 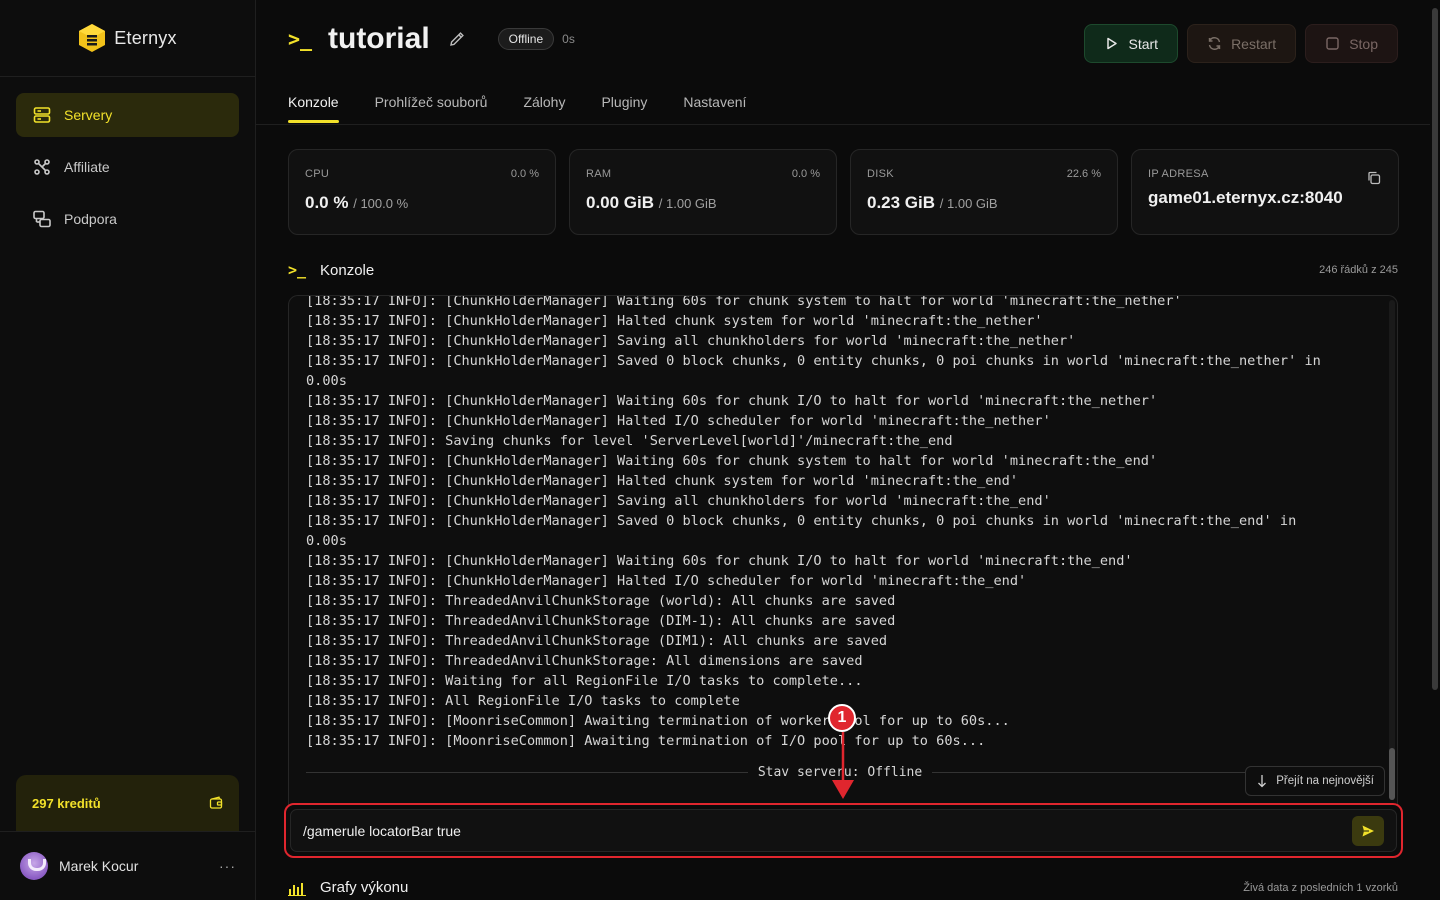 I want to click on send-icon, so click(x=1368, y=830).